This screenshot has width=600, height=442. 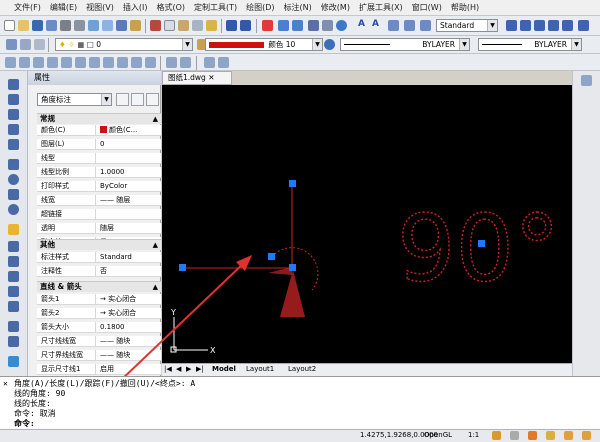 What do you see at coordinates (367, 369) in the screenshot?
I see `layout-tabs-bar: |◀ ◀ ▶ ▶| Model Layout1 Layout2` at bounding box center [367, 369].